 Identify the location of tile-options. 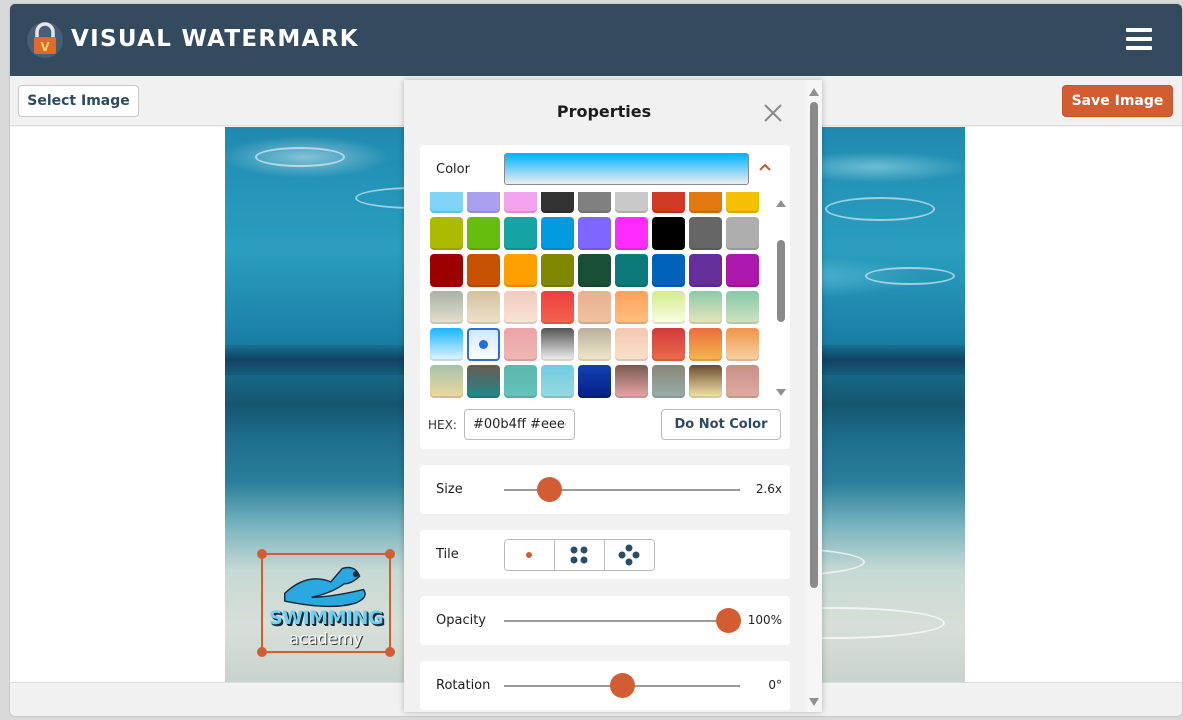
(579, 555).